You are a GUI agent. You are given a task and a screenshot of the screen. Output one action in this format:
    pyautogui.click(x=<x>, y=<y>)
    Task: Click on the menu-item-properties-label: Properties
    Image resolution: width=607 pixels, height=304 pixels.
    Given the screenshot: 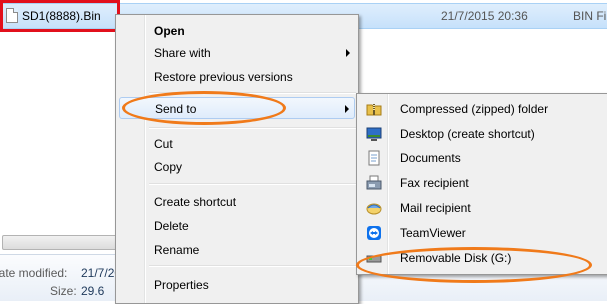 What is the action you would take?
    pyautogui.click(x=181, y=285)
    